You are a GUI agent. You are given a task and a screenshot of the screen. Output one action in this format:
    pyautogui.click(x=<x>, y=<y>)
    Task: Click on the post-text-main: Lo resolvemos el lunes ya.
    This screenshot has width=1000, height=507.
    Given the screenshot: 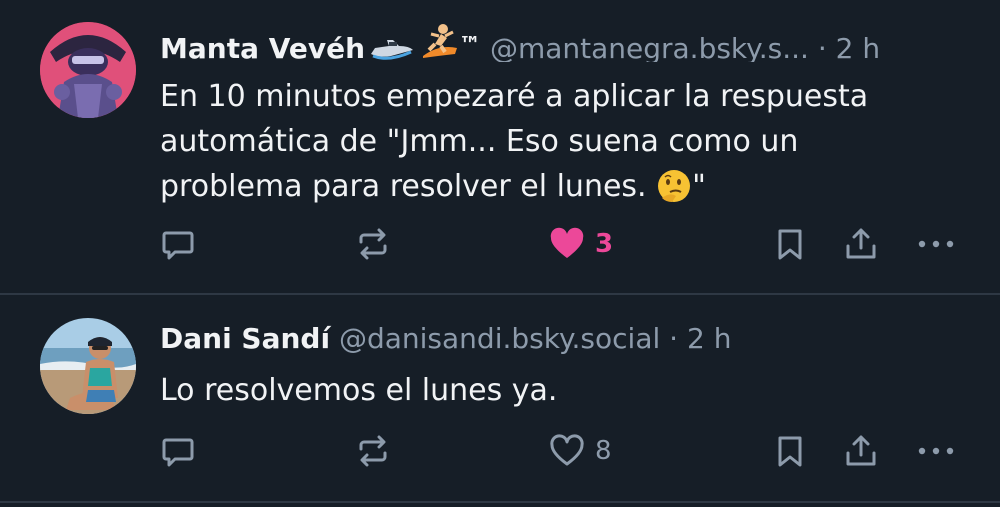 What is the action you would take?
    pyautogui.click(x=359, y=390)
    